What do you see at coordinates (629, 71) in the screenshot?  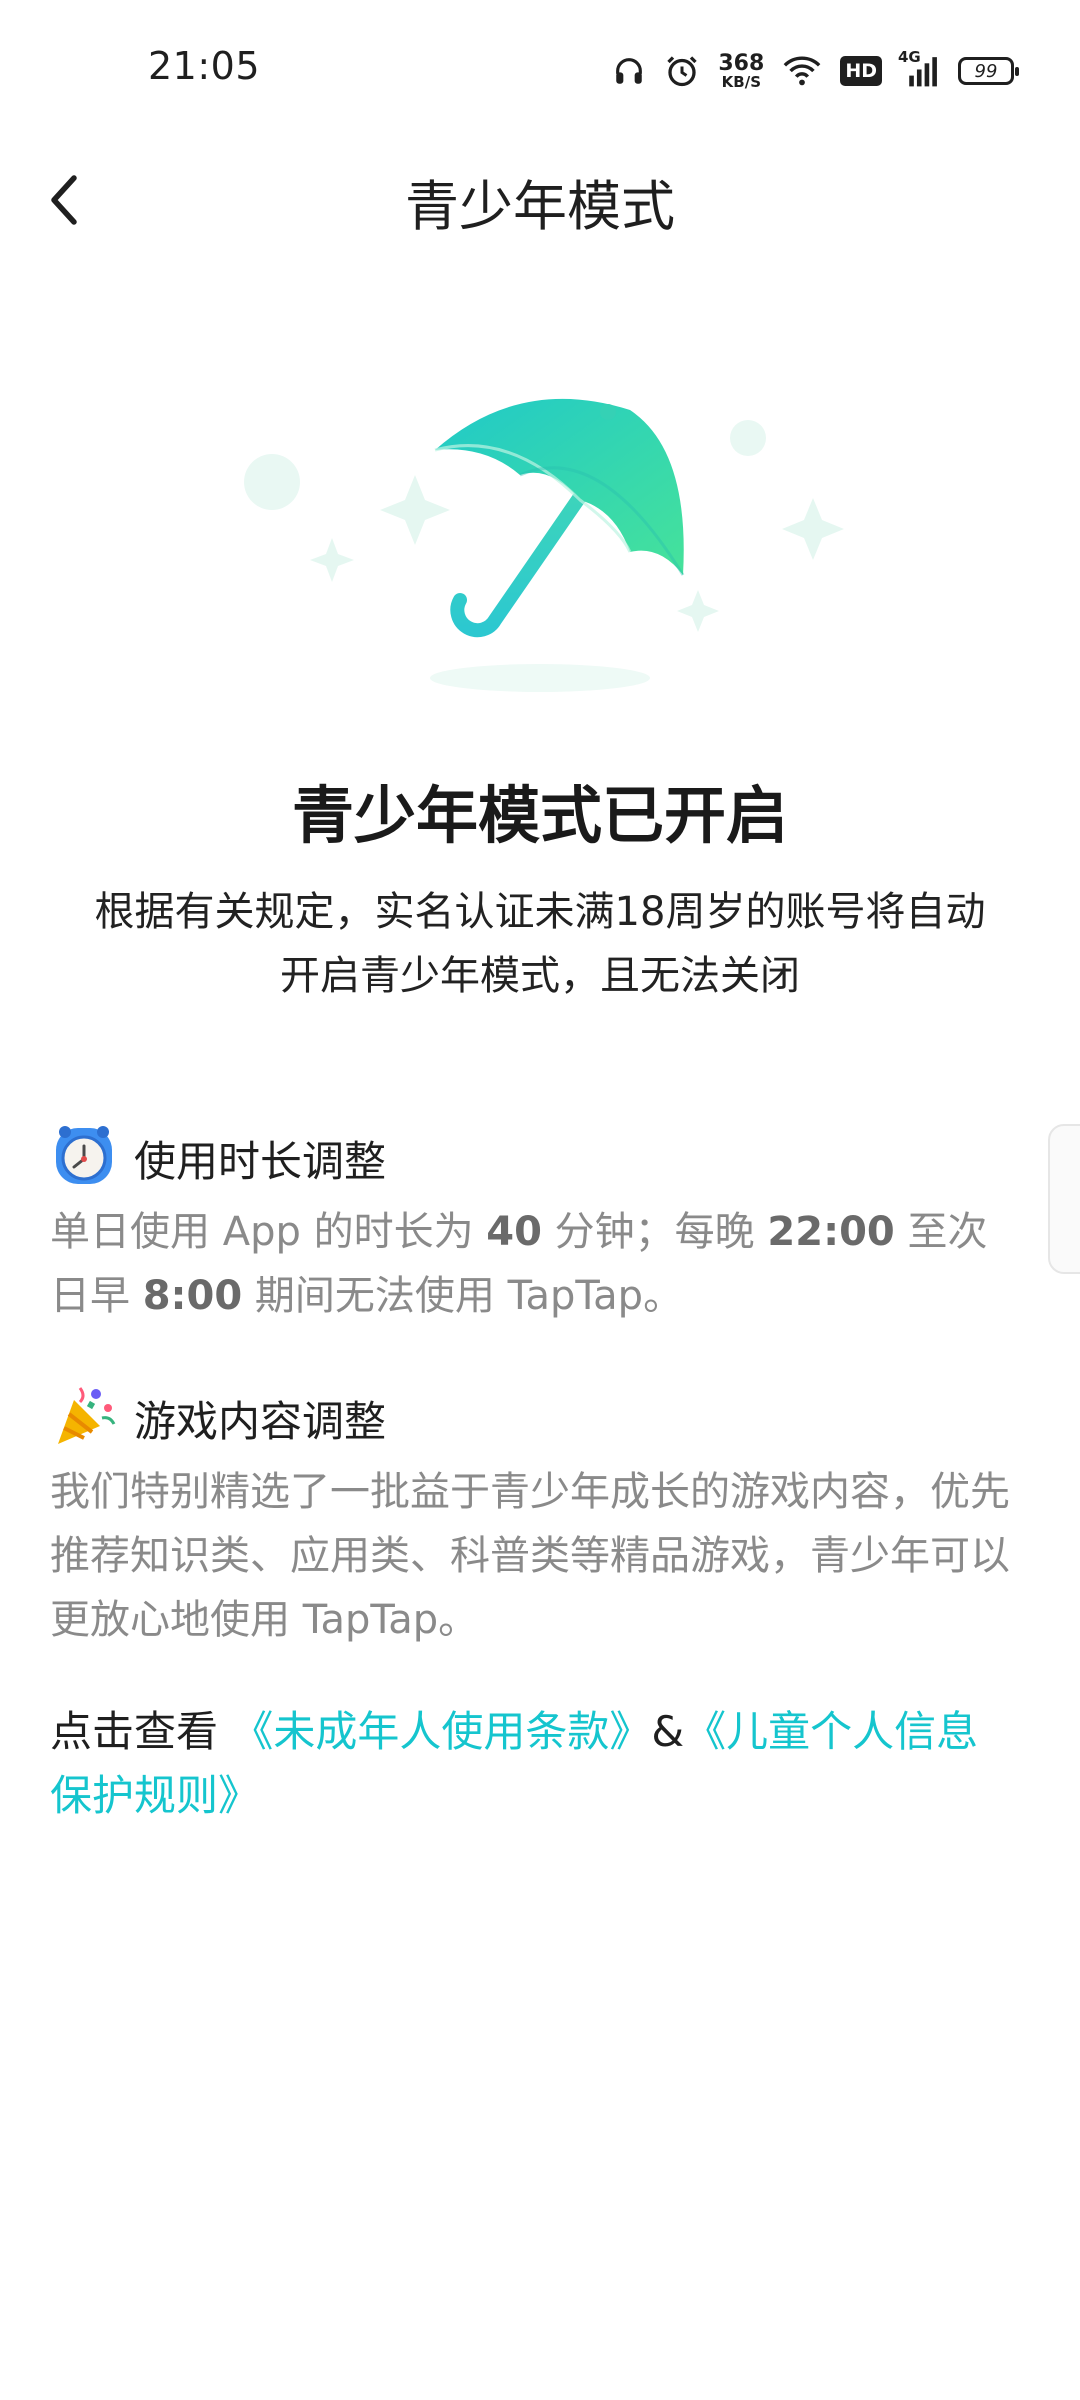 I see `headphones-icon` at bounding box center [629, 71].